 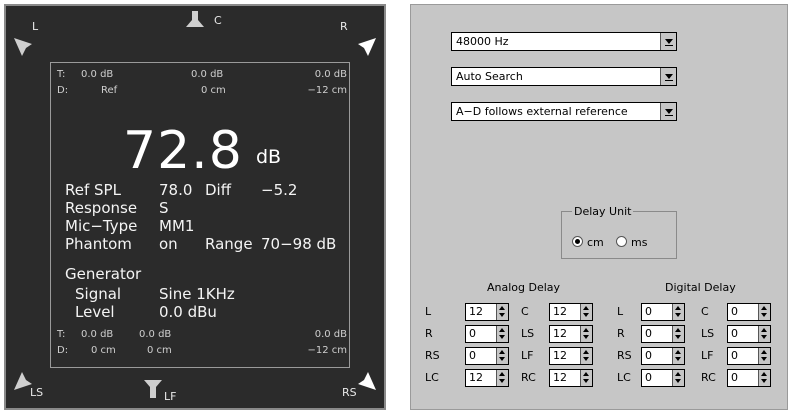 What do you see at coordinates (269, 157) in the screenshot?
I see `spl-level-unit: dB` at bounding box center [269, 157].